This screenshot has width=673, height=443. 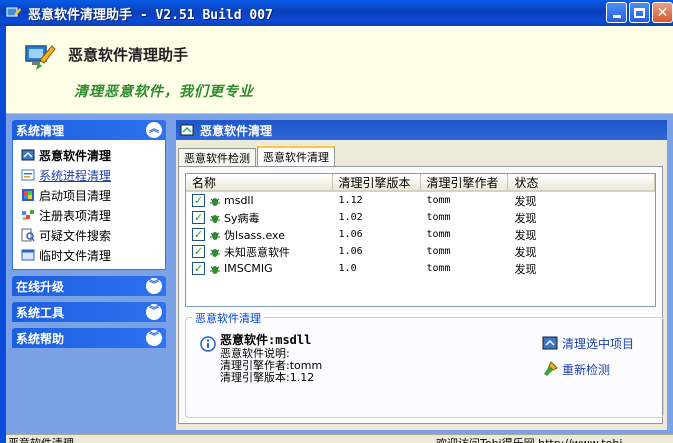 What do you see at coordinates (266, 340) in the screenshot?
I see `detail-title: 恶意软件:msdll` at bounding box center [266, 340].